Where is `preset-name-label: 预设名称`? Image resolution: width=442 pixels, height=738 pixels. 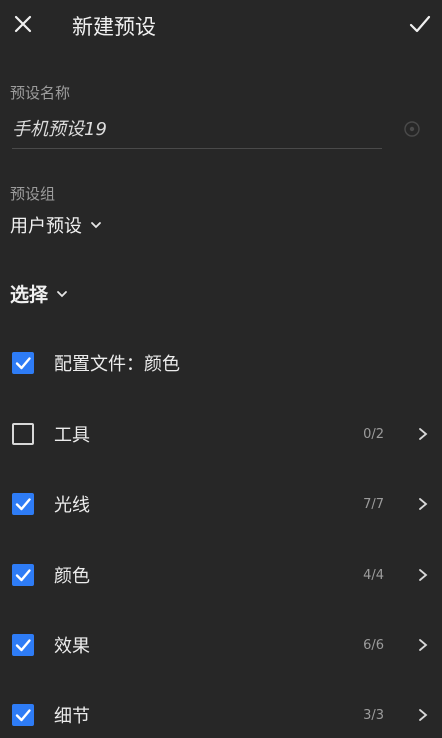 preset-name-label: 预设名称 is located at coordinates (40, 93).